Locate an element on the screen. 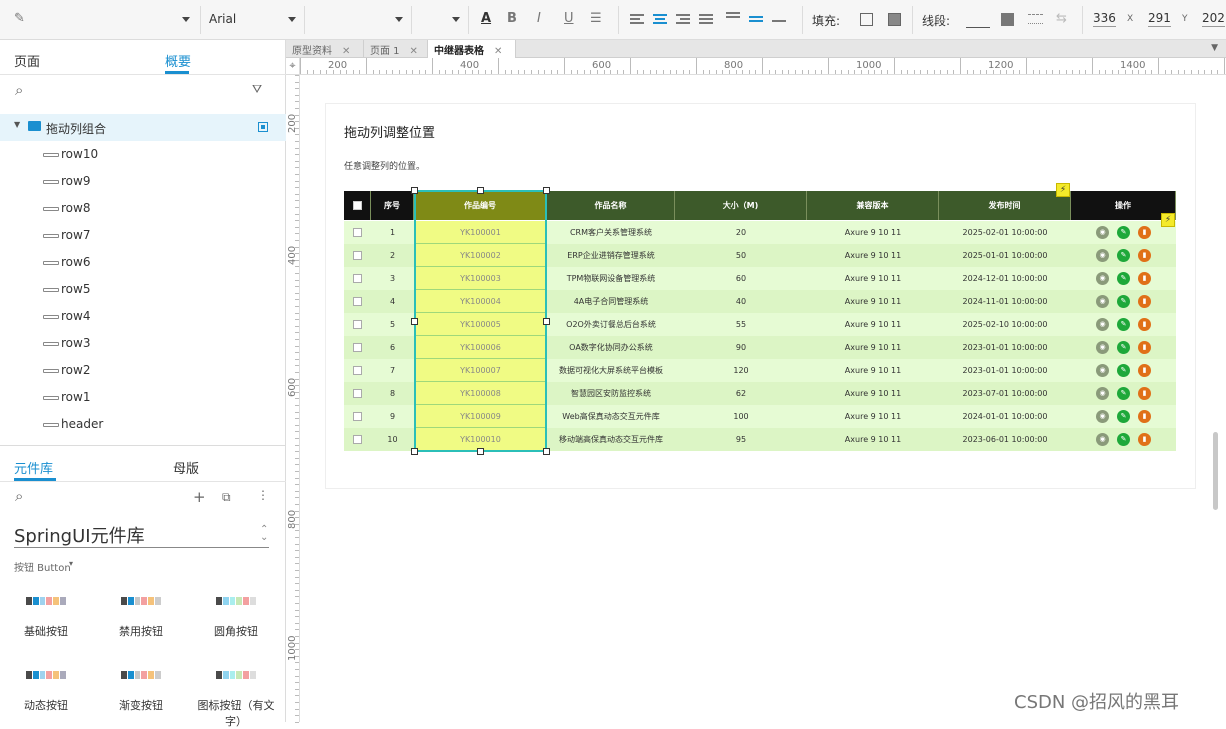  fill-shadow-swatch is located at coordinates (894, 19).